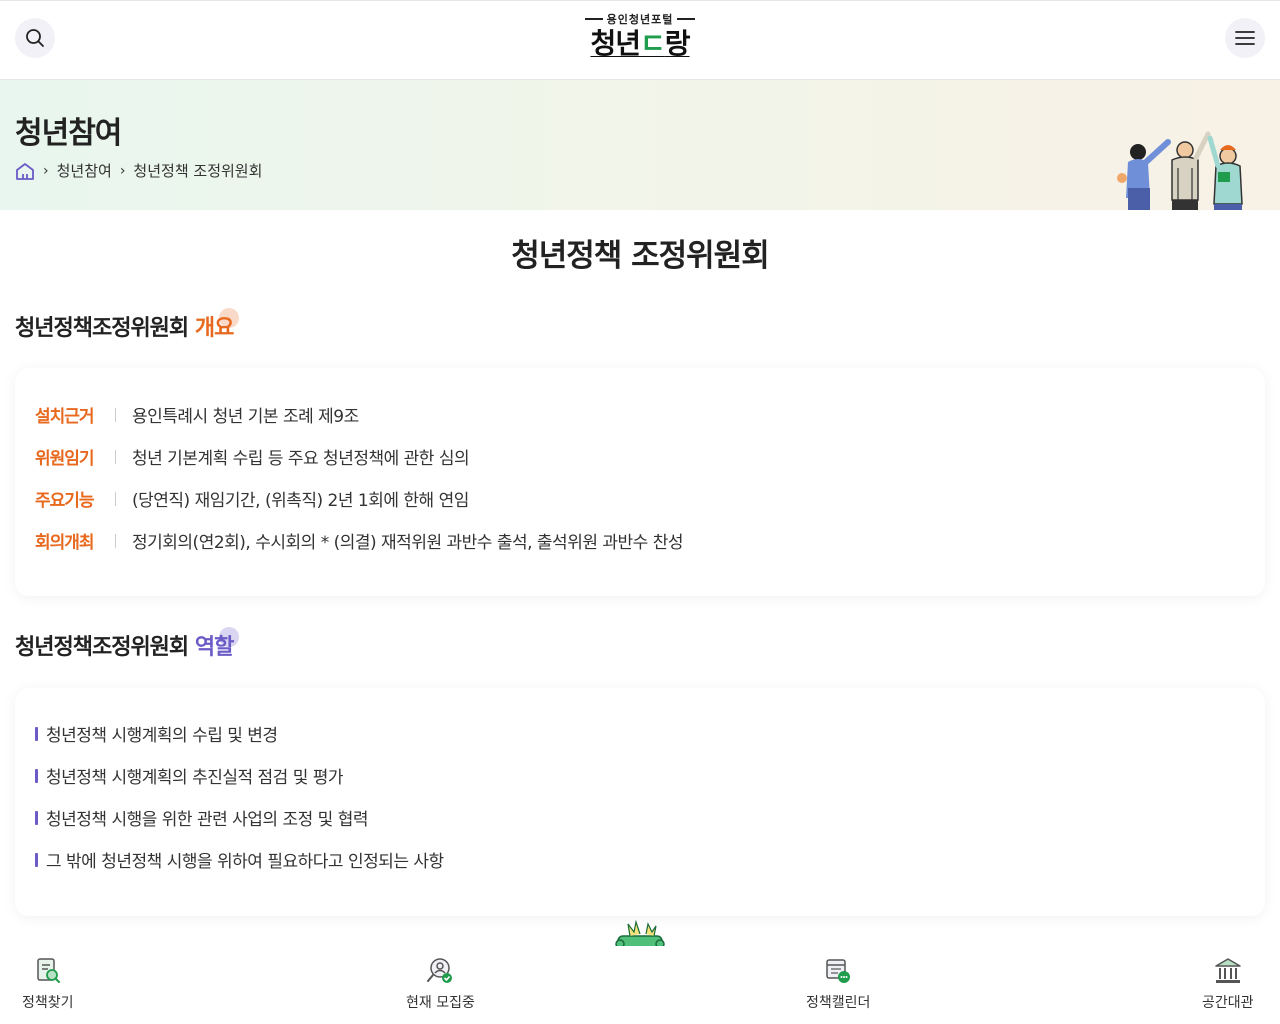  I want to click on policy-search-icon, so click(48, 970).